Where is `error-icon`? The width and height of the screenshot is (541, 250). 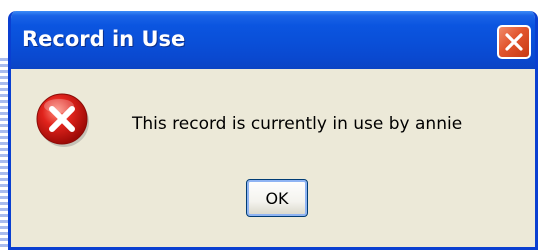 error-icon is located at coordinates (62, 120).